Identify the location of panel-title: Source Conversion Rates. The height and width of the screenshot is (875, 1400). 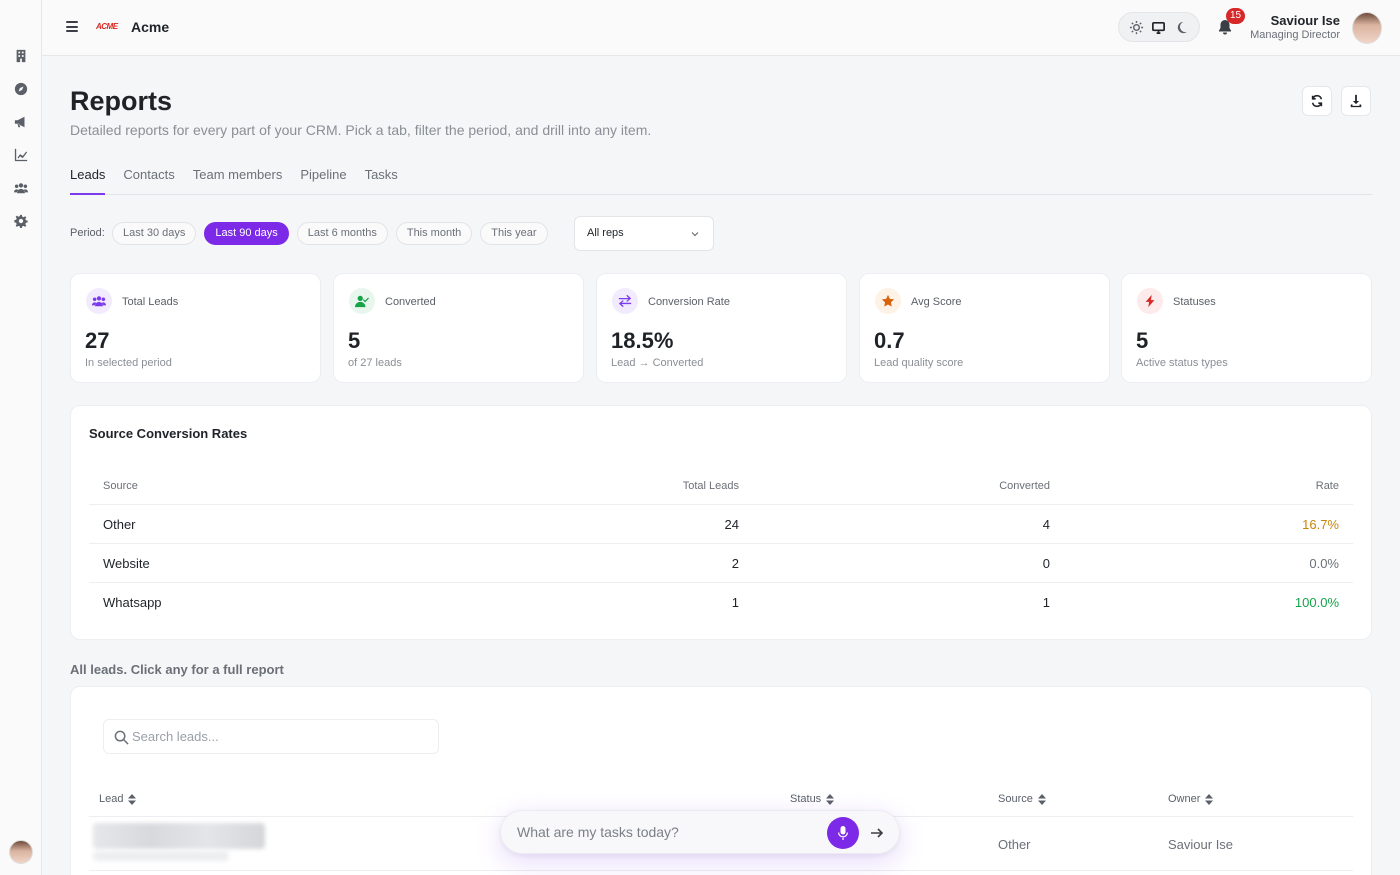
(168, 433).